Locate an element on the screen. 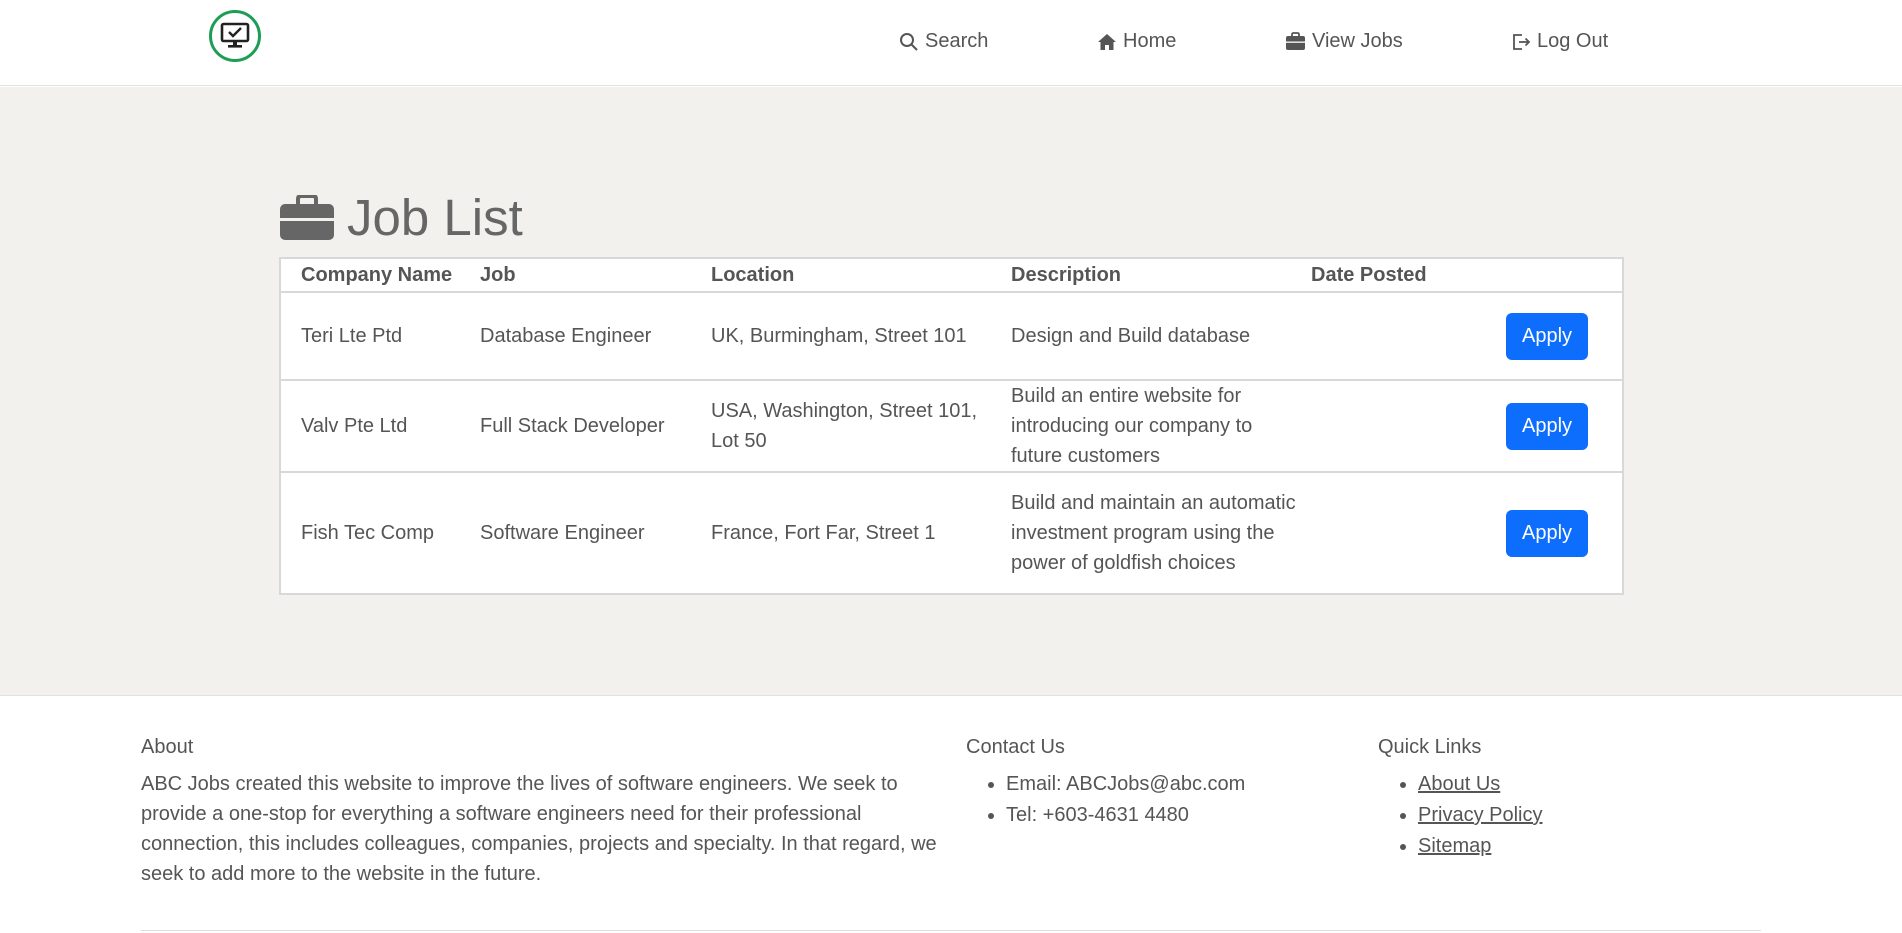  column-header-location: Location is located at coordinates (753, 275).